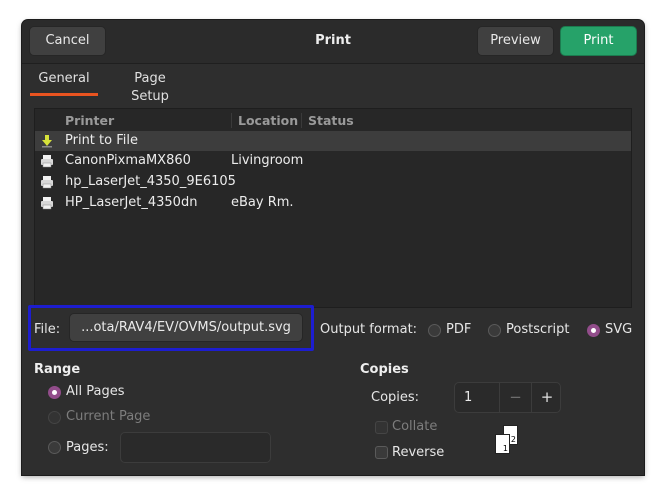  I want to click on copies-label: Copies:, so click(395, 397).